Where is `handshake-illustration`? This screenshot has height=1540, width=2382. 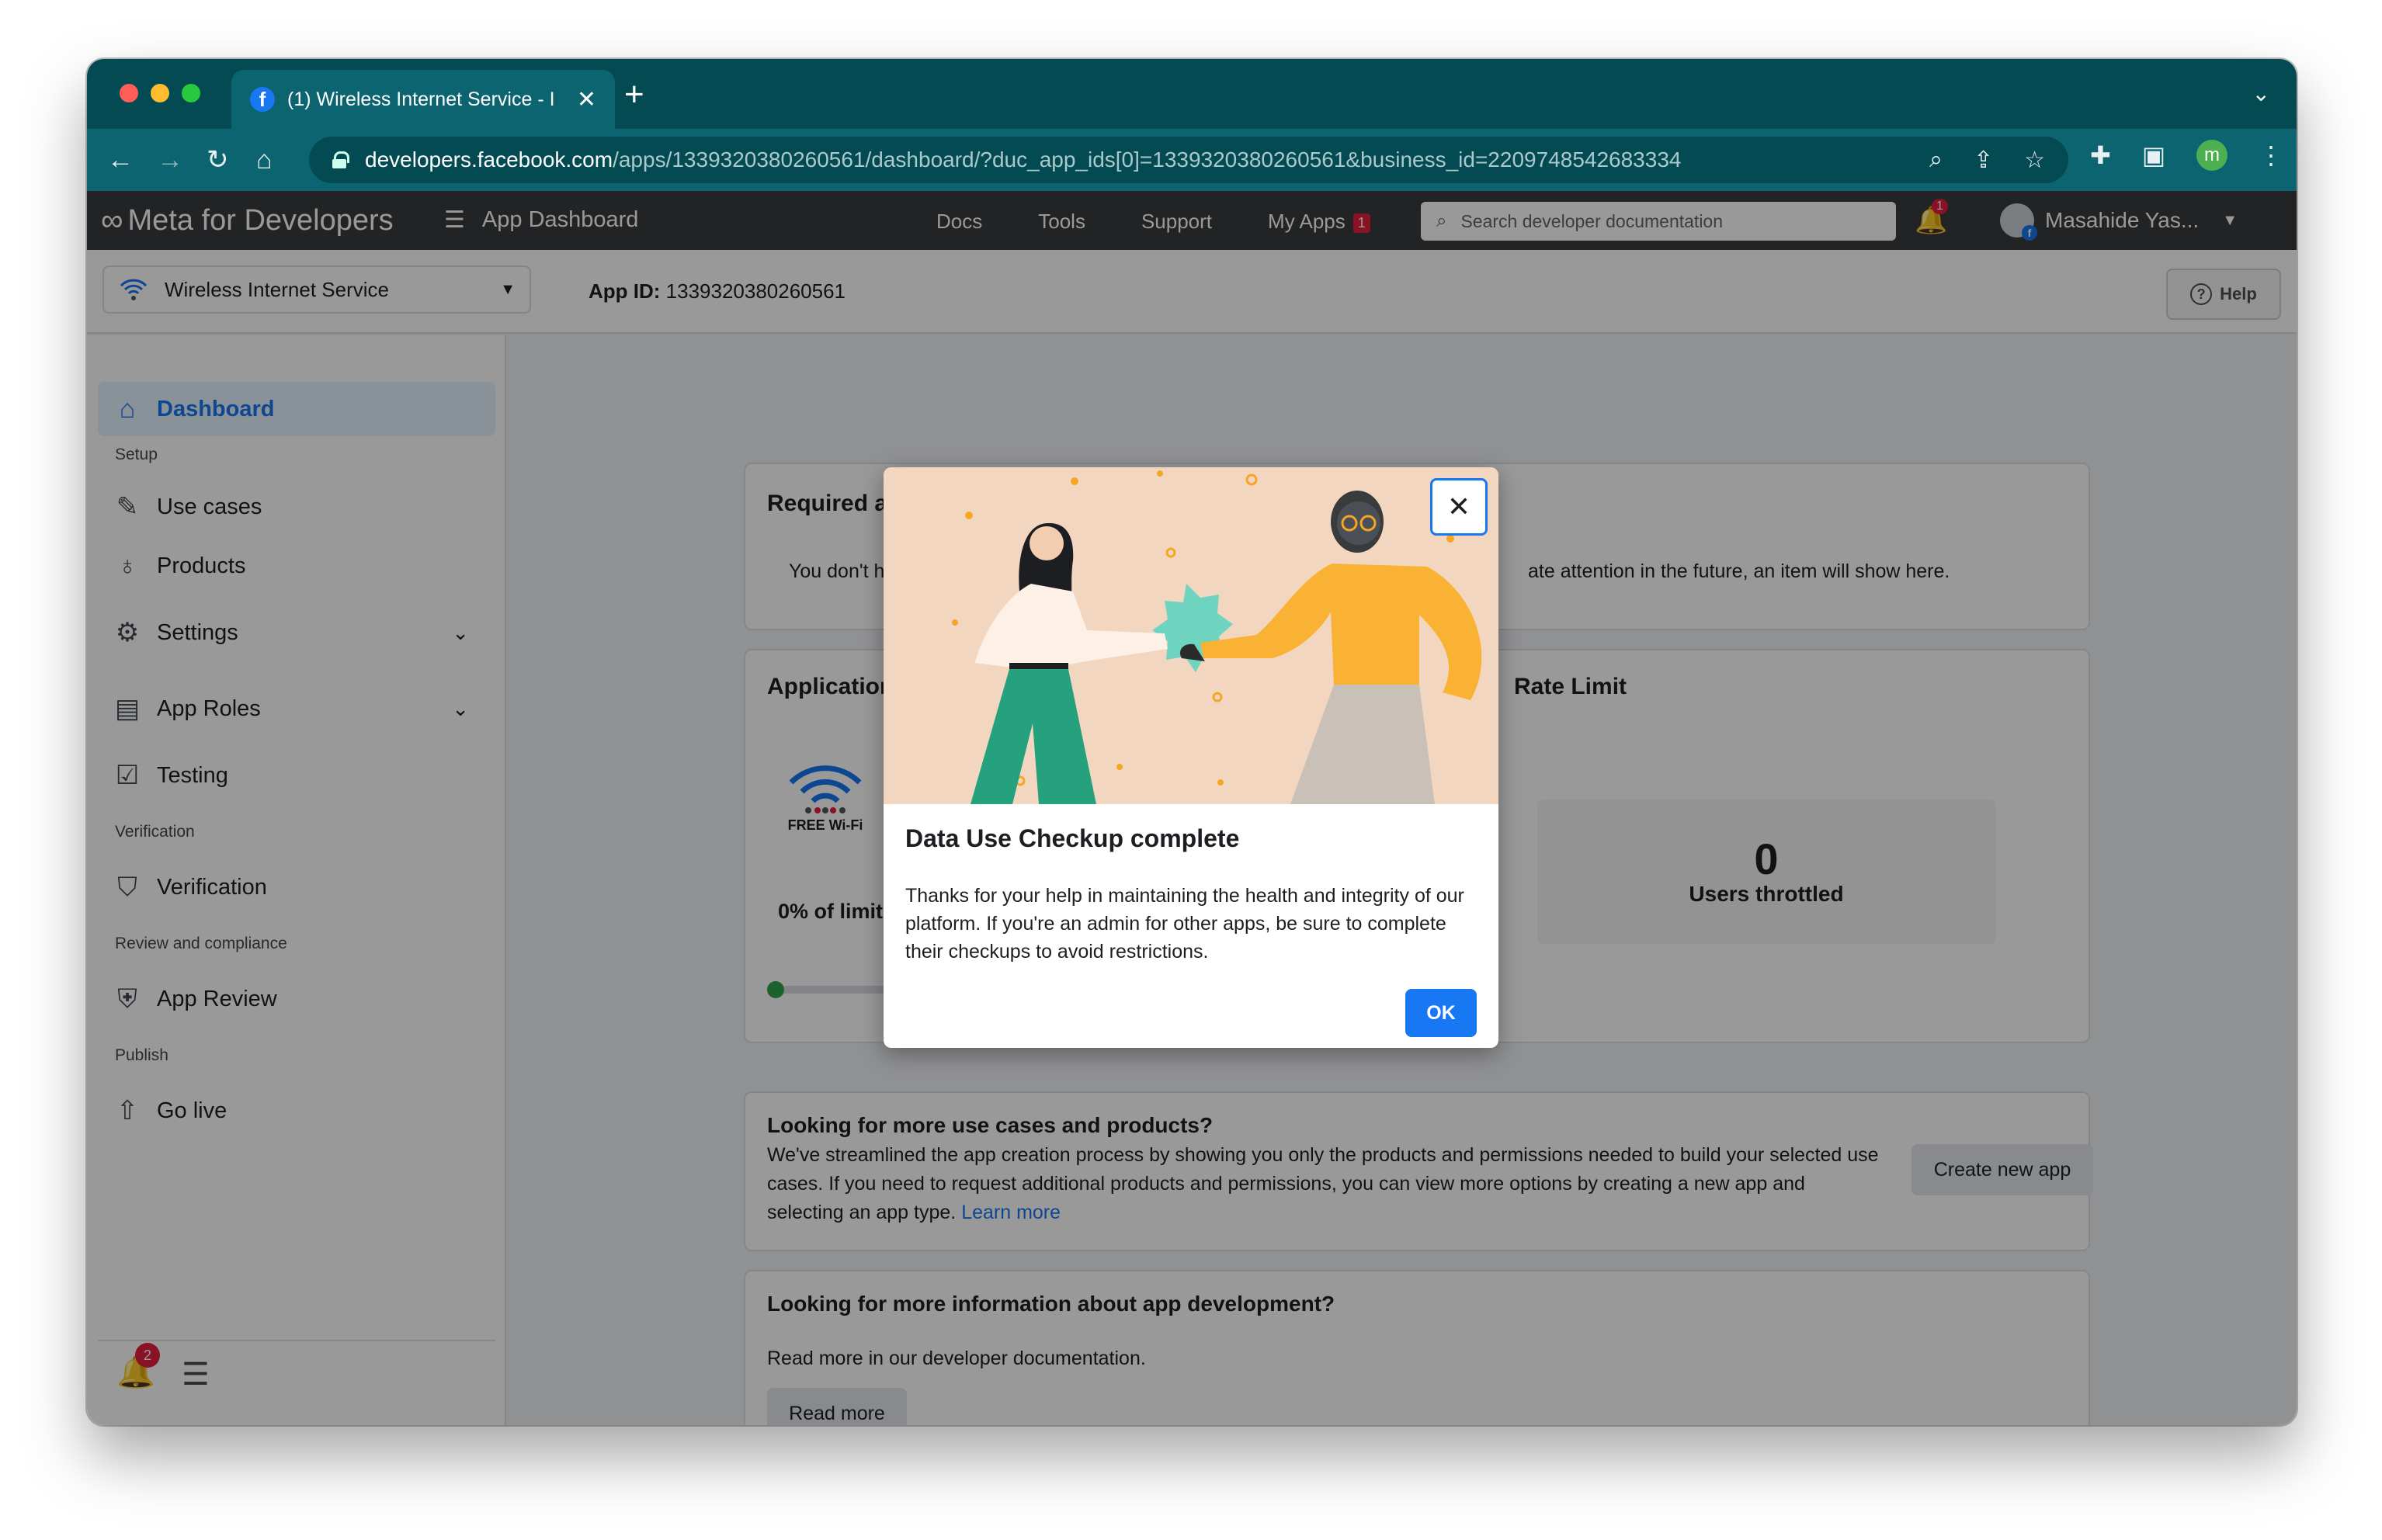 handshake-illustration is located at coordinates (1191, 635).